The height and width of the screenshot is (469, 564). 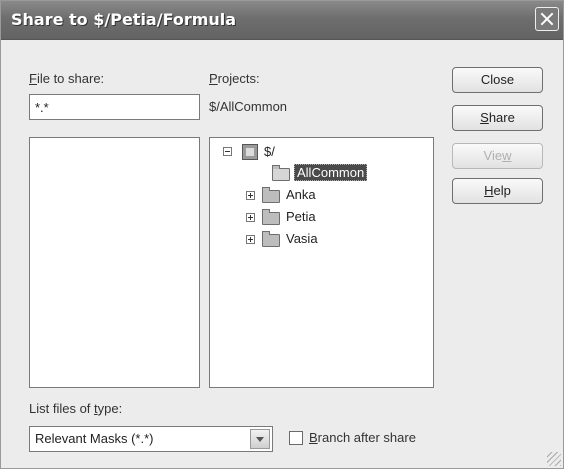 What do you see at coordinates (302, 238) in the screenshot?
I see `tree-node-label: Vasia` at bounding box center [302, 238].